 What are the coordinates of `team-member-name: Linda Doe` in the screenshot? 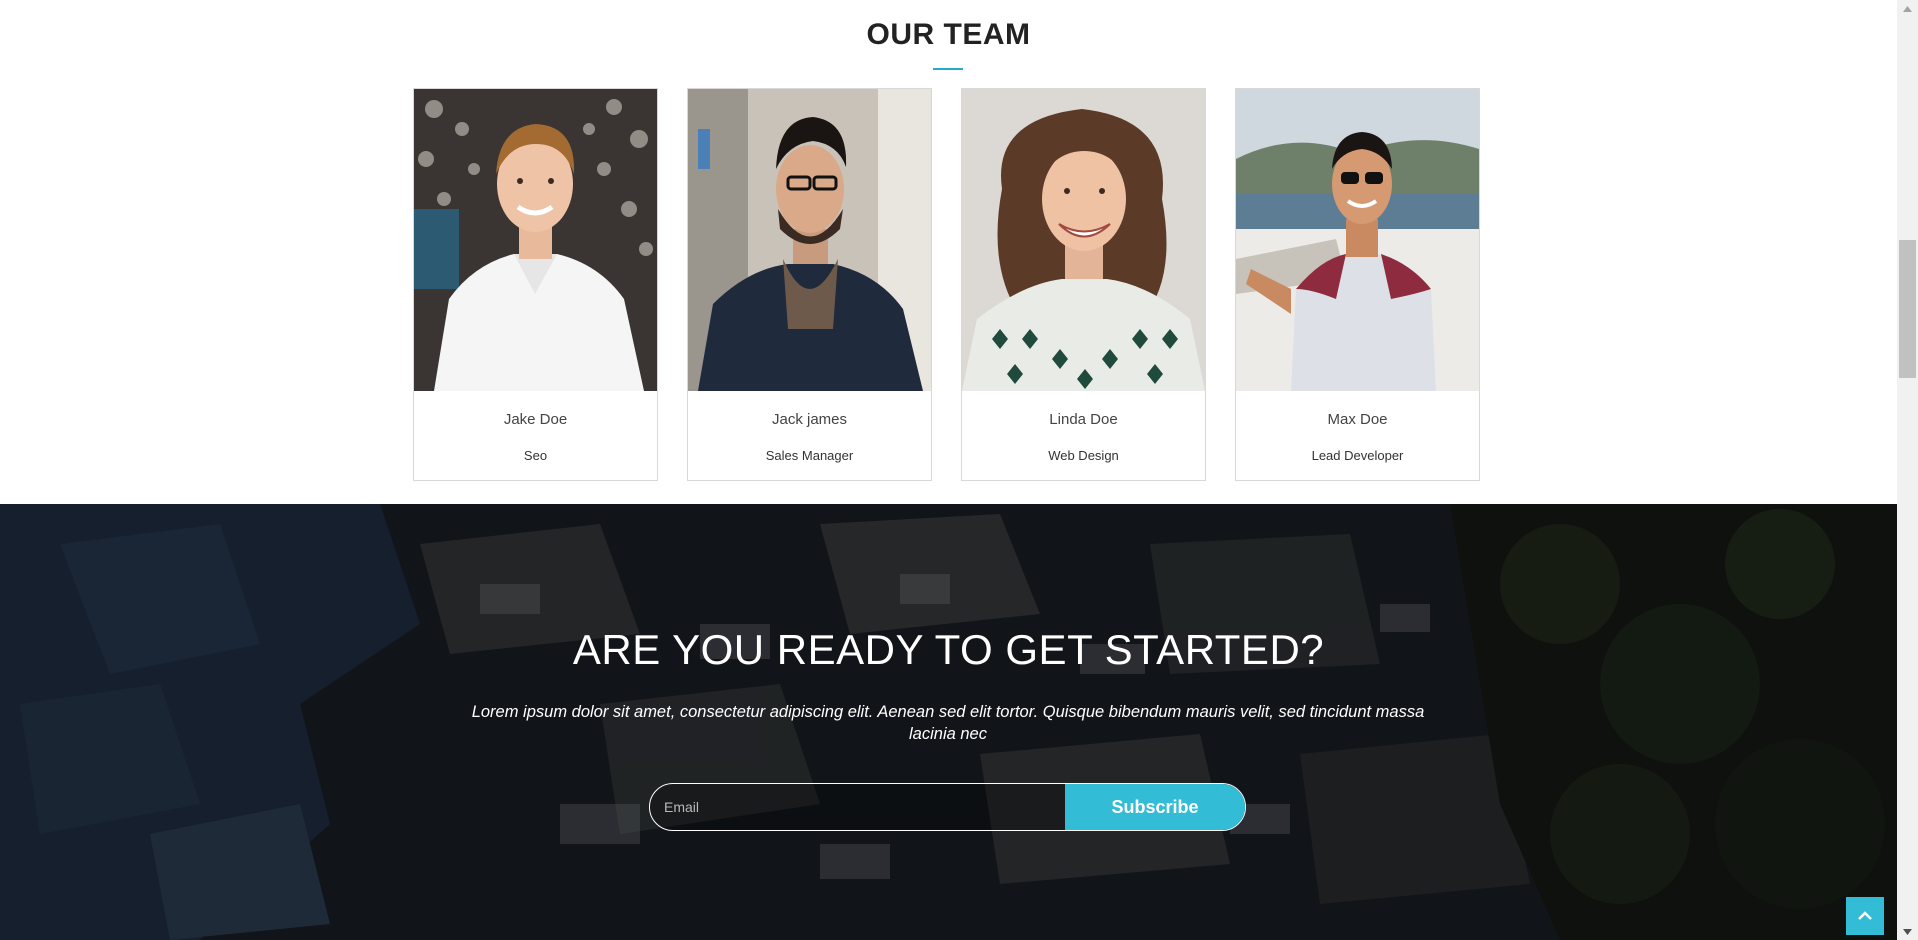 It's located at (1083, 419).